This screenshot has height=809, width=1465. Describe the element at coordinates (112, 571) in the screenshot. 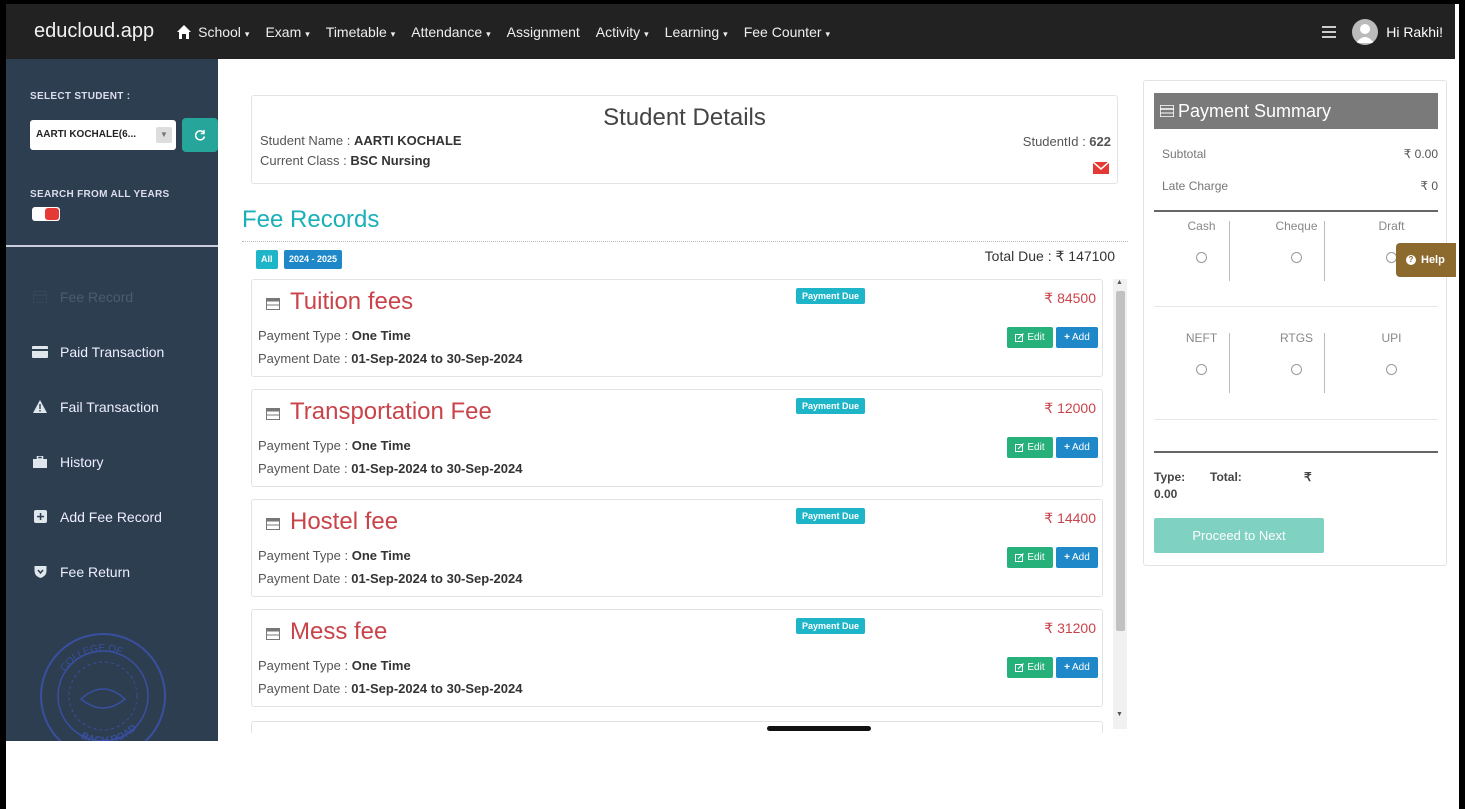

I see `sidebar-item-fee-return: Fee Return` at that location.